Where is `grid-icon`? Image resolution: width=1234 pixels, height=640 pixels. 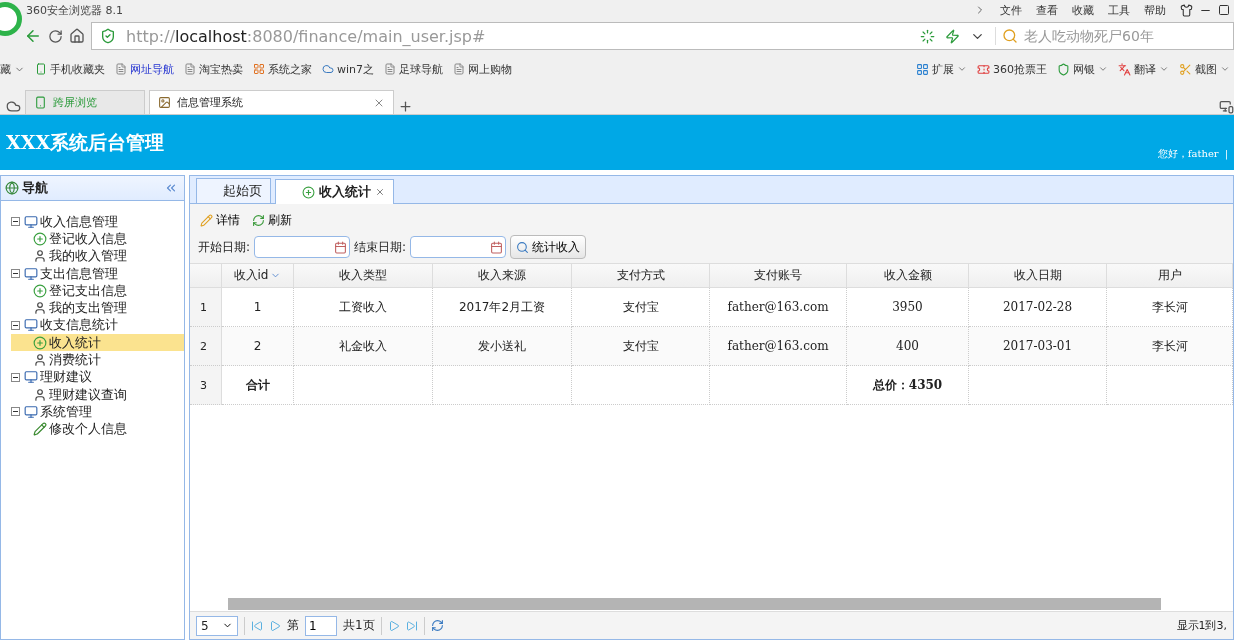 grid-icon is located at coordinates (922, 69).